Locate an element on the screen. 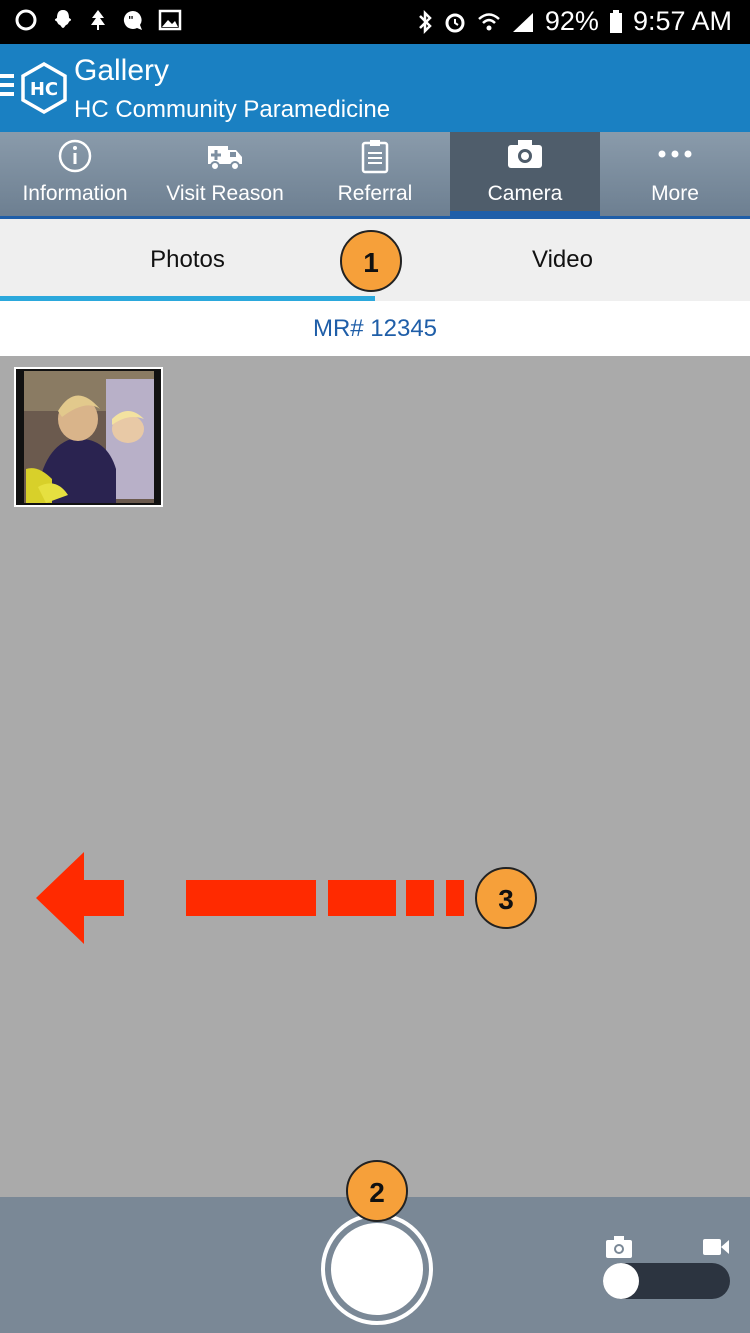 Image resolution: width=750 pixels, height=1333 pixels. chat-icon: " is located at coordinates (132, 20).